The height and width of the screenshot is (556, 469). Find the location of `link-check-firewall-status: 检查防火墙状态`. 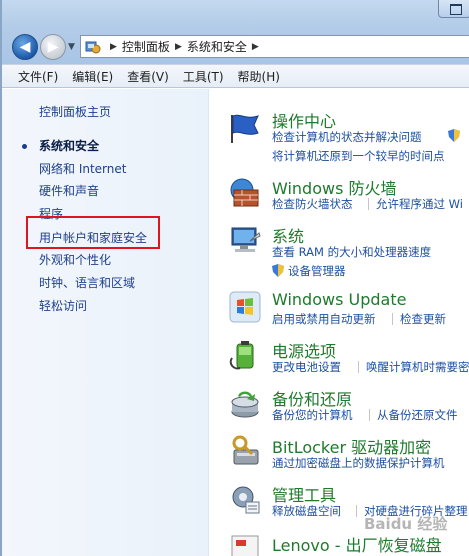

link-check-firewall-status: 检查防火墙状态 is located at coordinates (312, 204).